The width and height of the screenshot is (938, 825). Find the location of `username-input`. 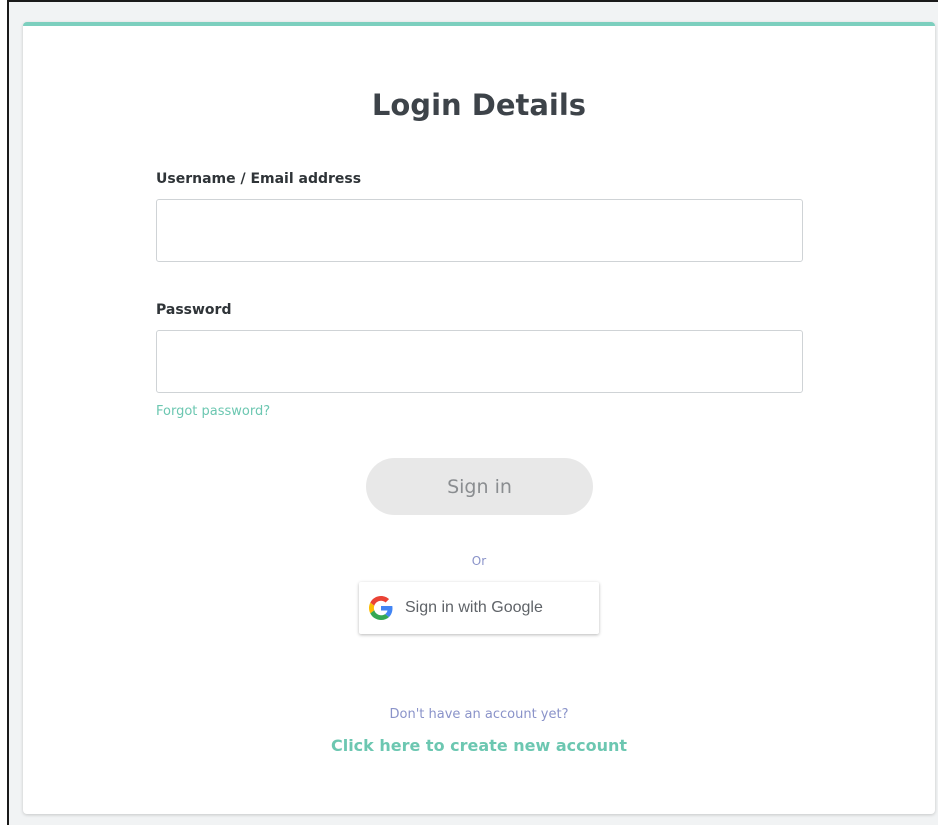

username-input is located at coordinates (479, 230).